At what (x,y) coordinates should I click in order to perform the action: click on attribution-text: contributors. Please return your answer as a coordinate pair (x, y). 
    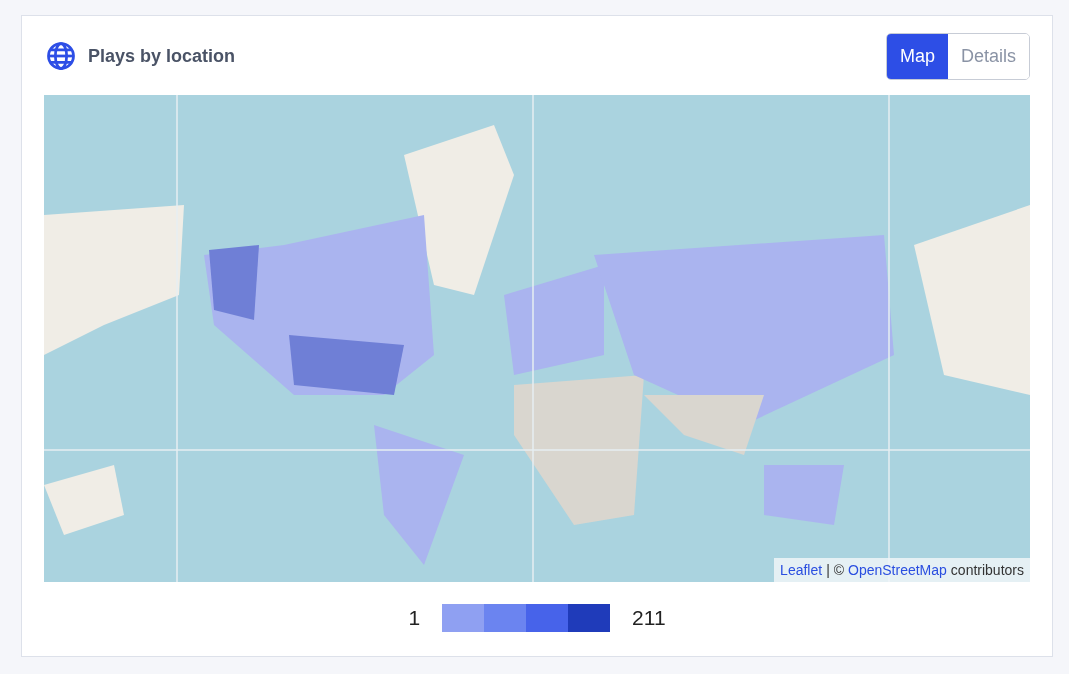
    Looking at the image, I should click on (987, 570).